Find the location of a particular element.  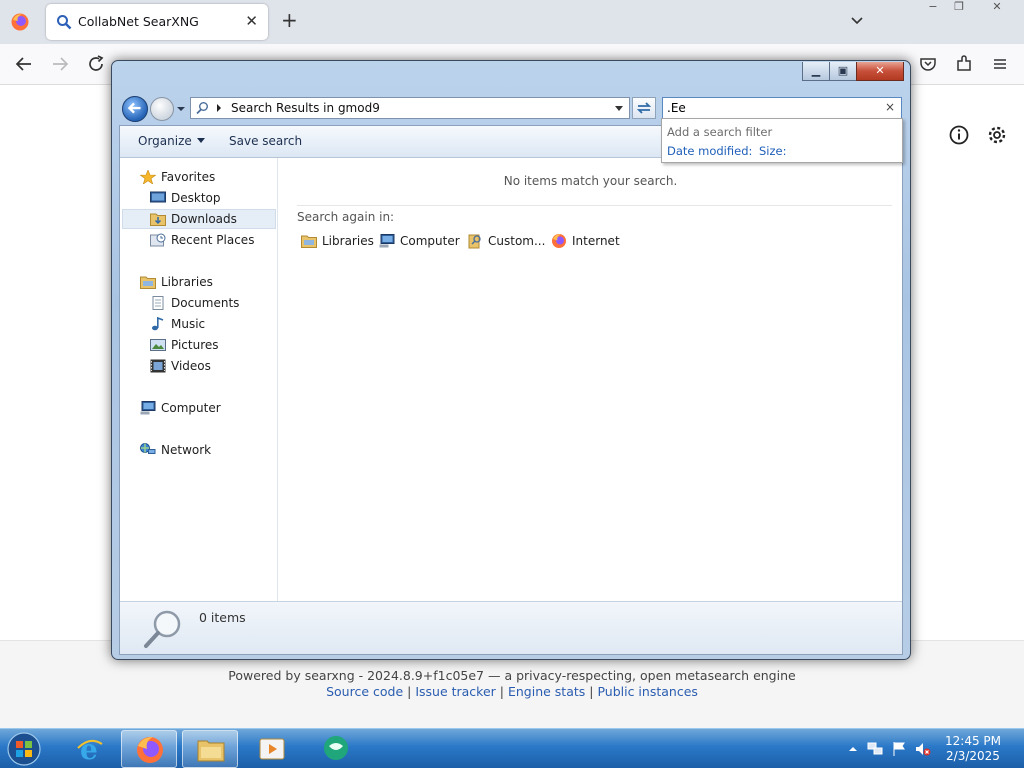

taskbar-app-green is located at coordinates (336, 749).